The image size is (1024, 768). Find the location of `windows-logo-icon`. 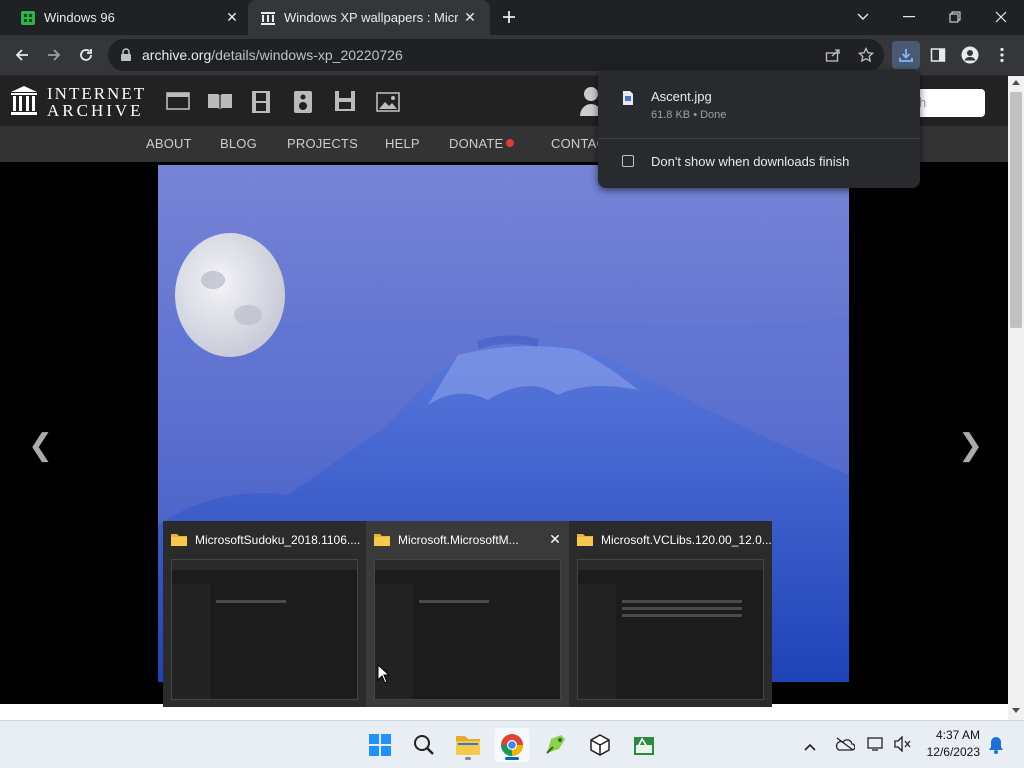

windows-logo-icon is located at coordinates (380, 745).